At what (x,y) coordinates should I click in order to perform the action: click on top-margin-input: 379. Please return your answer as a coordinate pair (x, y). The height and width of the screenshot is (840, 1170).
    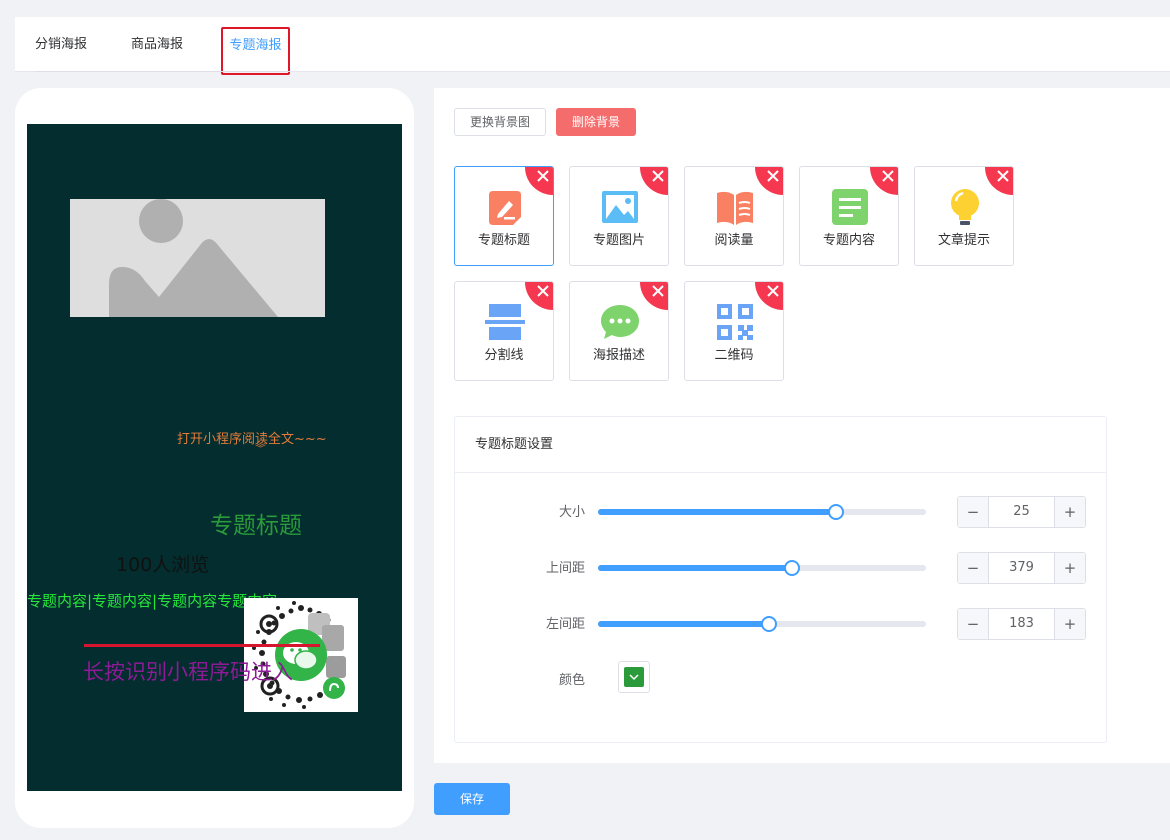
    Looking at the image, I should click on (1021, 568).